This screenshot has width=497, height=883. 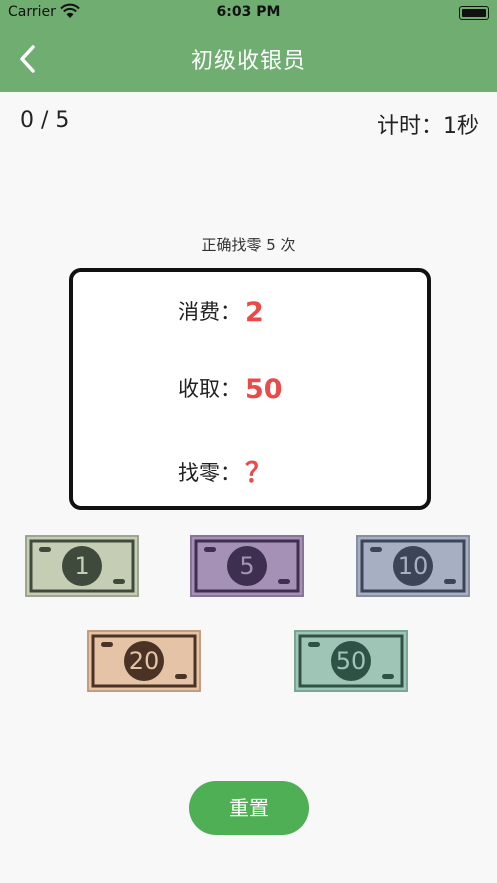 I want to click on spend-row: 消费： 2, so click(x=221, y=312).